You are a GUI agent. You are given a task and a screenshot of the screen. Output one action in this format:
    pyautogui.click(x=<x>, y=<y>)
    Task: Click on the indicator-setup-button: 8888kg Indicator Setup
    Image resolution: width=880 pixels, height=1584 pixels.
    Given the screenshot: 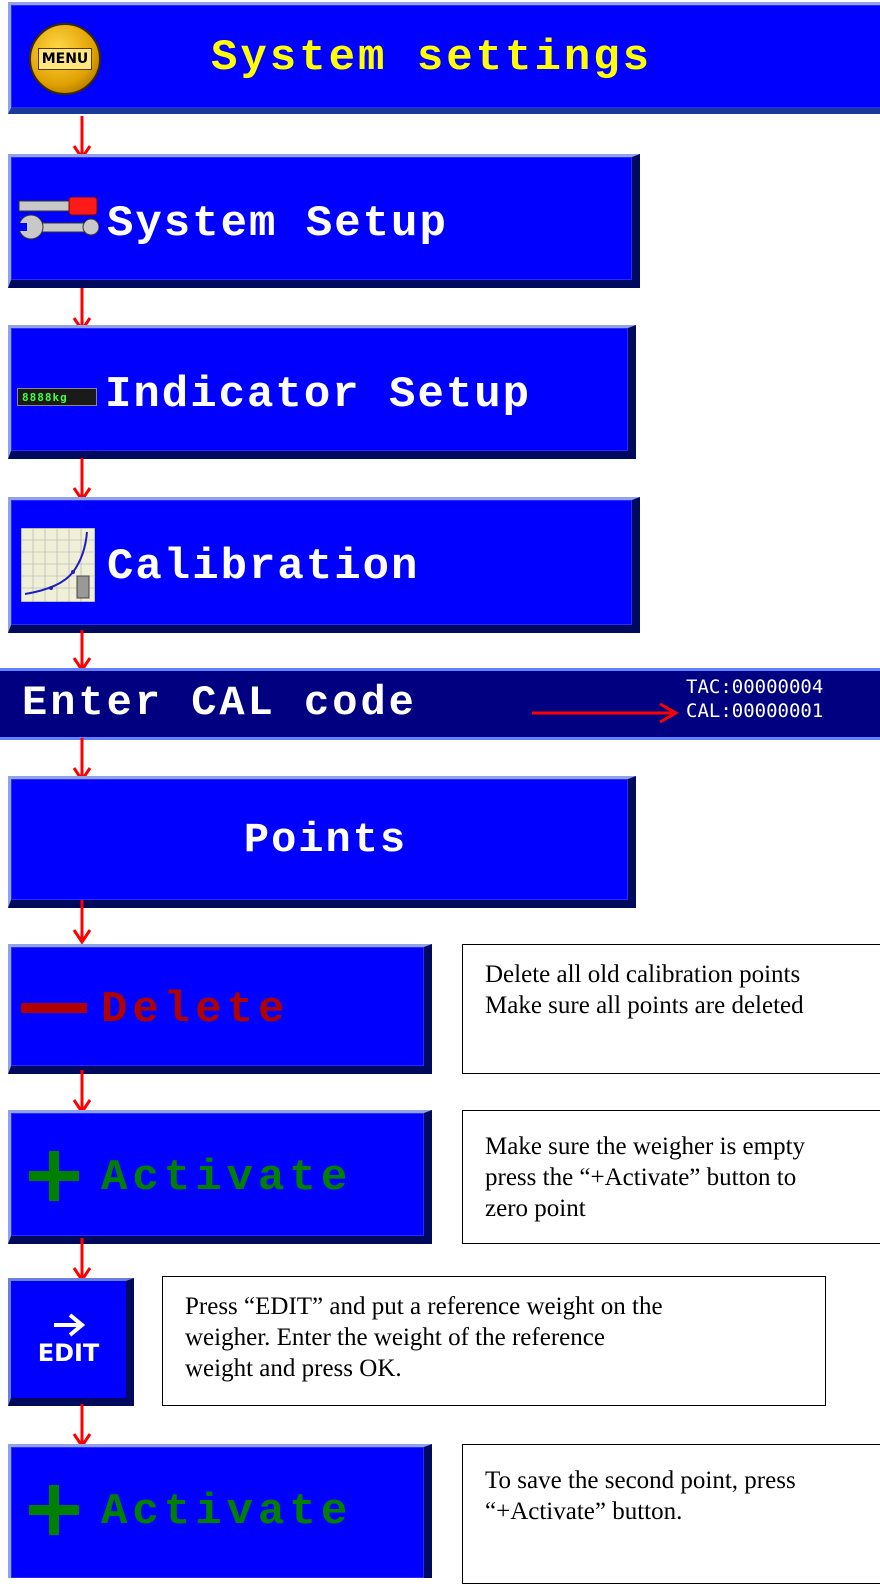 What is the action you would take?
    pyautogui.click(x=322, y=392)
    